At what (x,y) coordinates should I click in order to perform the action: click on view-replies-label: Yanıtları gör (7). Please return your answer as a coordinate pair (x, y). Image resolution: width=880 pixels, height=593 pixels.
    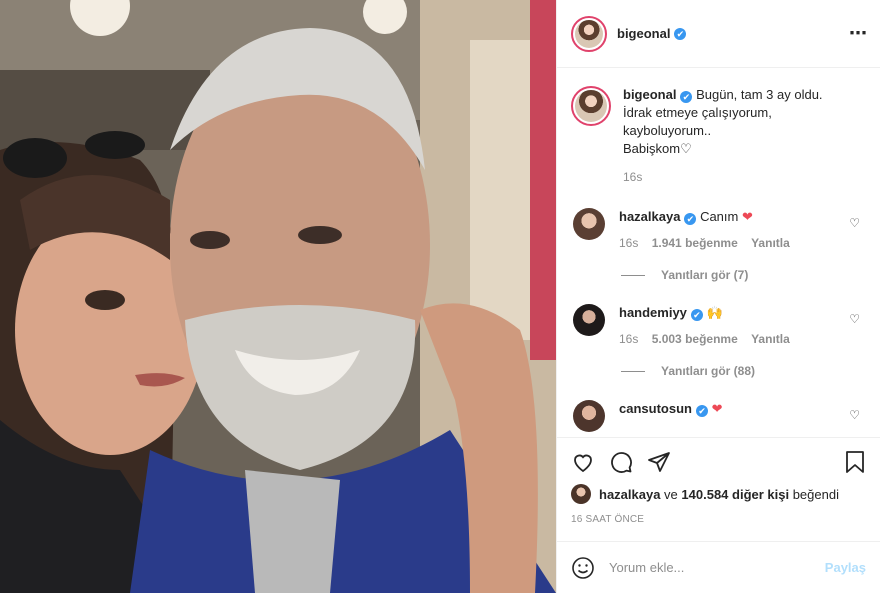
    Looking at the image, I should click on (705, 275).